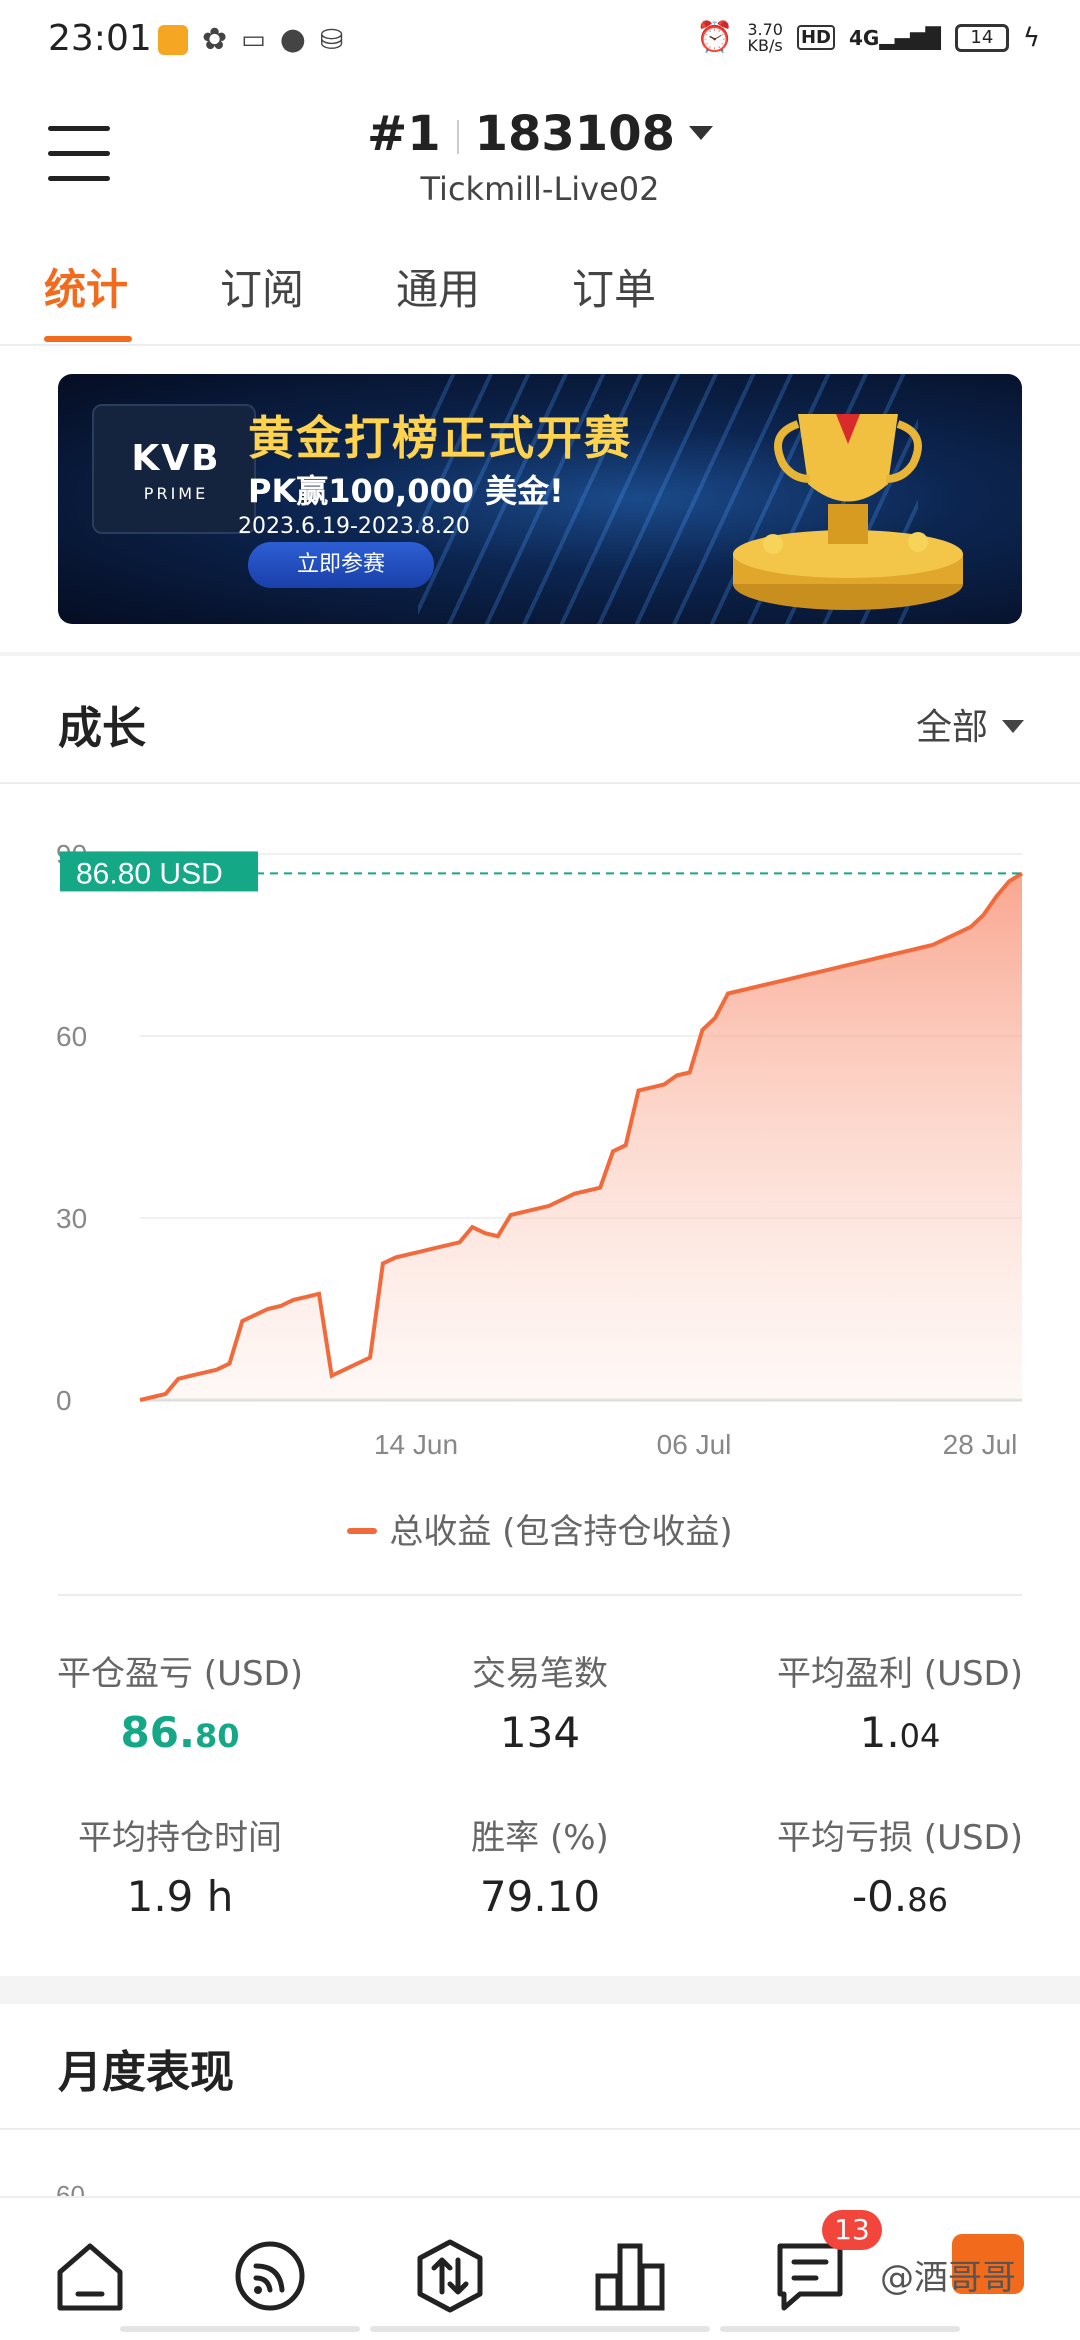  What do you see at coordinates (71, 1036) in the screenshot?
I see `y-tick-label: 60` at bounding box center [71, 1036].